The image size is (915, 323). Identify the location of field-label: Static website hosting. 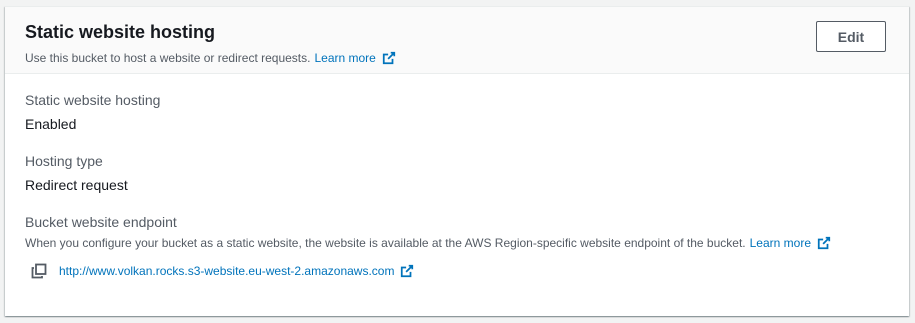
(93, 100).